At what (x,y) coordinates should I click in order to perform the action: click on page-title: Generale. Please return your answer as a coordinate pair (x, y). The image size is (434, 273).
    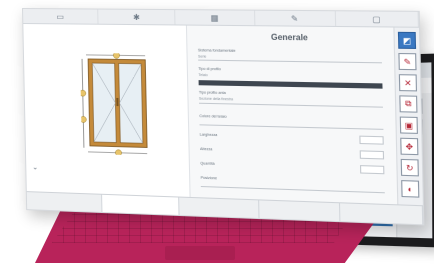
    Looking at the image, I should click on (289, 37).